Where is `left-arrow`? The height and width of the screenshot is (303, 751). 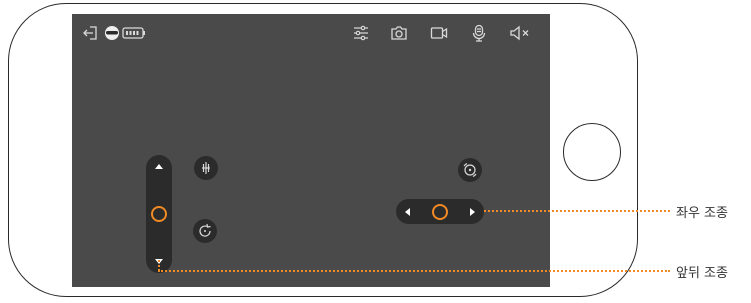
left-arrow is located at coordinates (407, 211).